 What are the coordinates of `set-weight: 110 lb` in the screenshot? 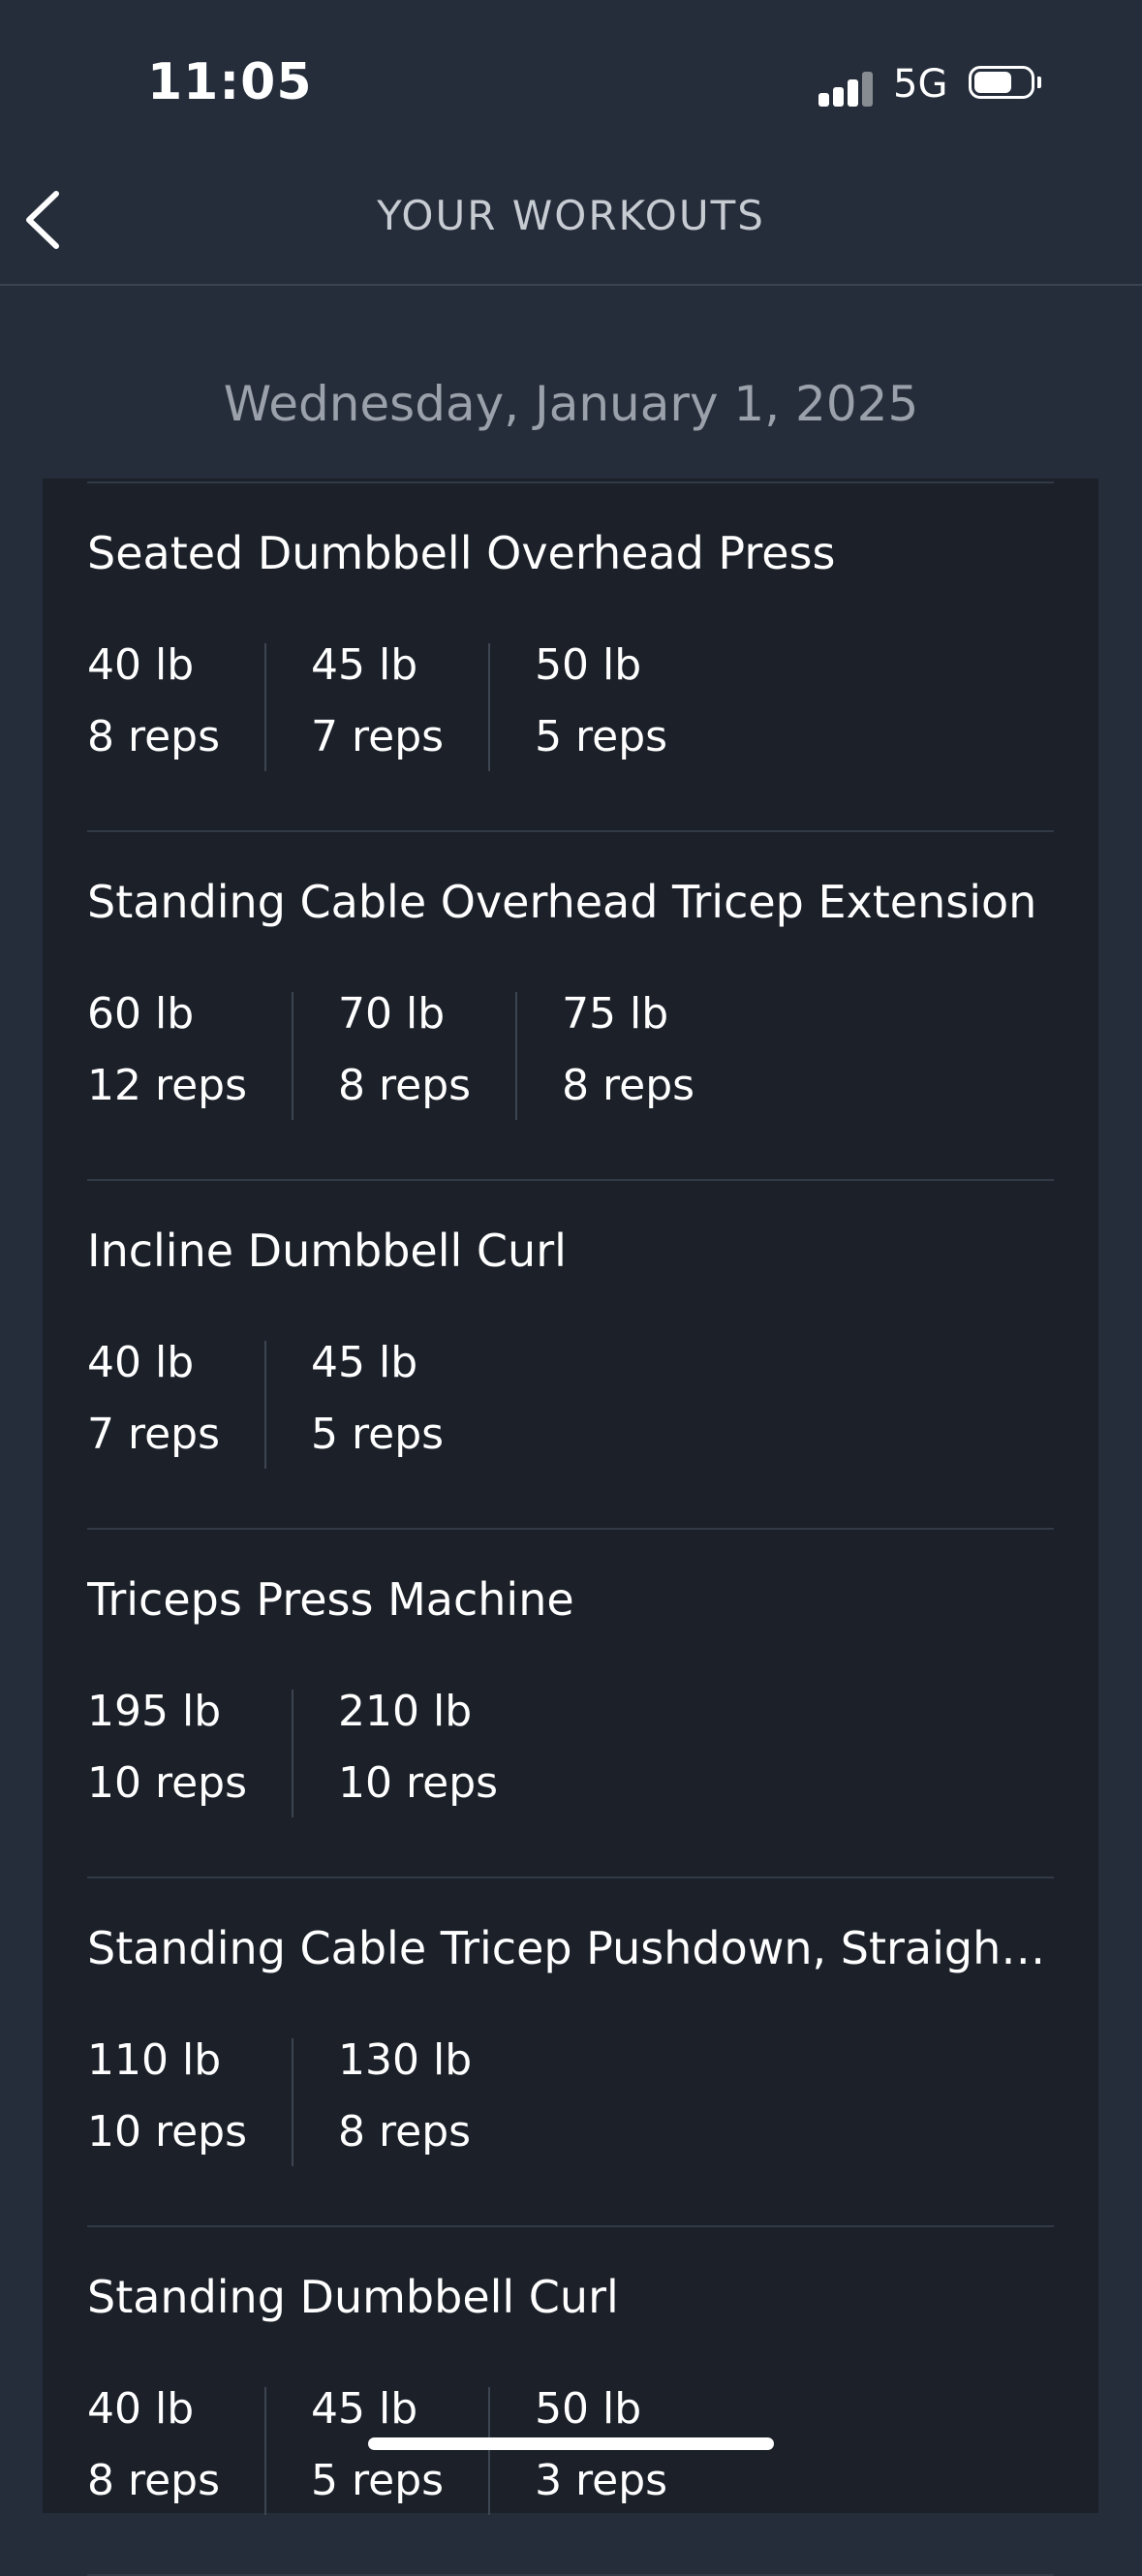 It's located at (154, 2060).